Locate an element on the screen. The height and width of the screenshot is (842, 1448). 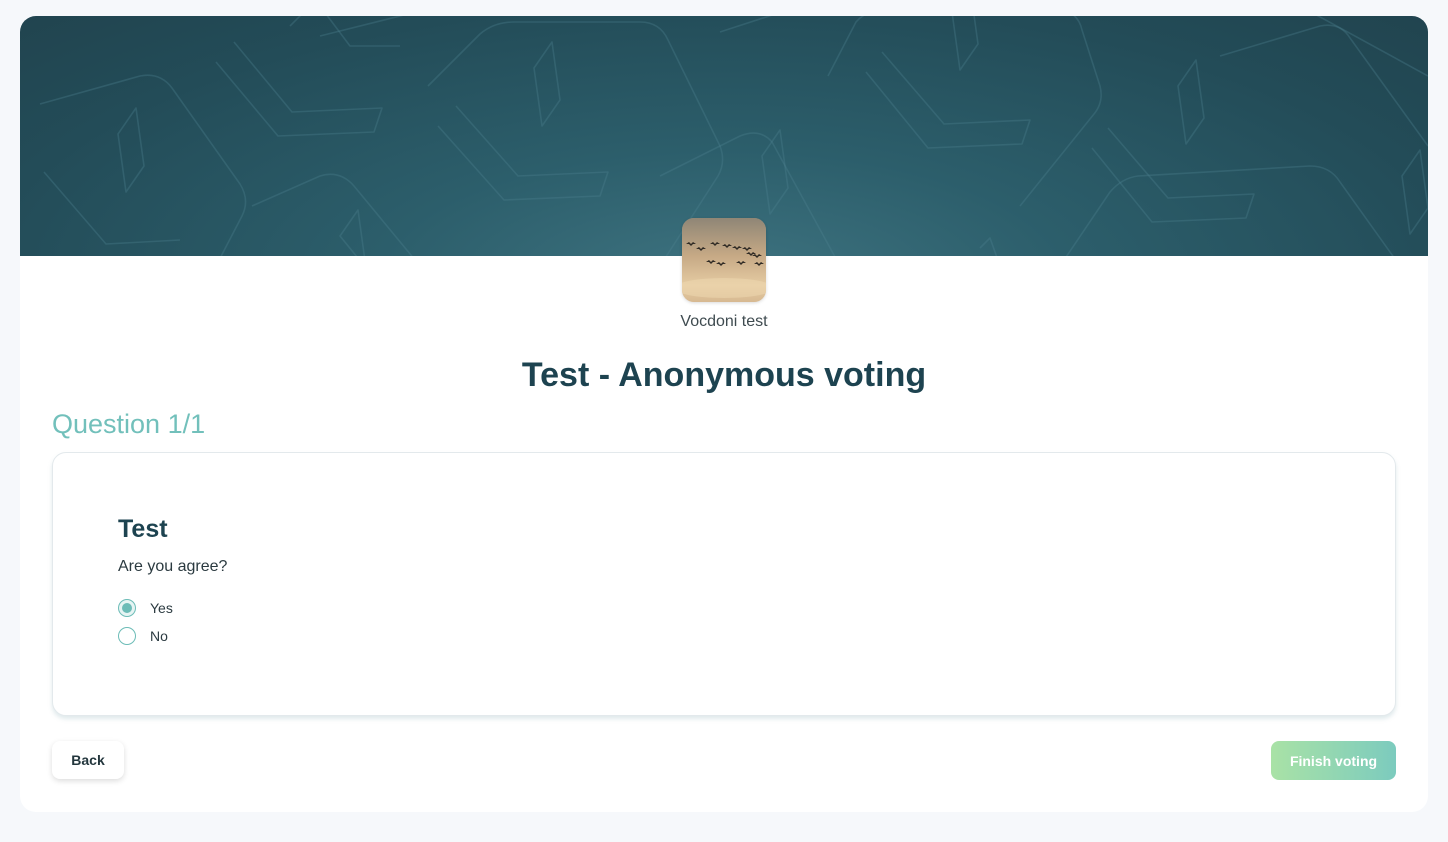
organization-name: Vocdoni test is located at coordinates (724, 321).